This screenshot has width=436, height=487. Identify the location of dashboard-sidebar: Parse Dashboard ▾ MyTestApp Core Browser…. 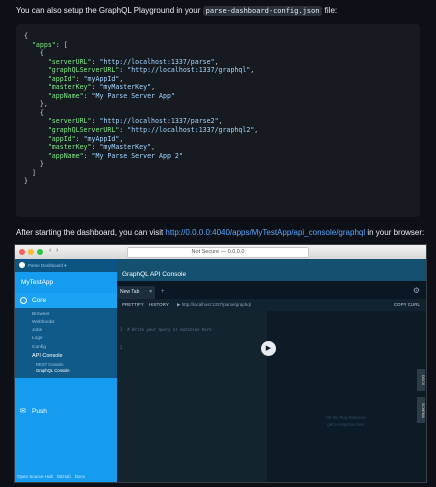
(66, 370).